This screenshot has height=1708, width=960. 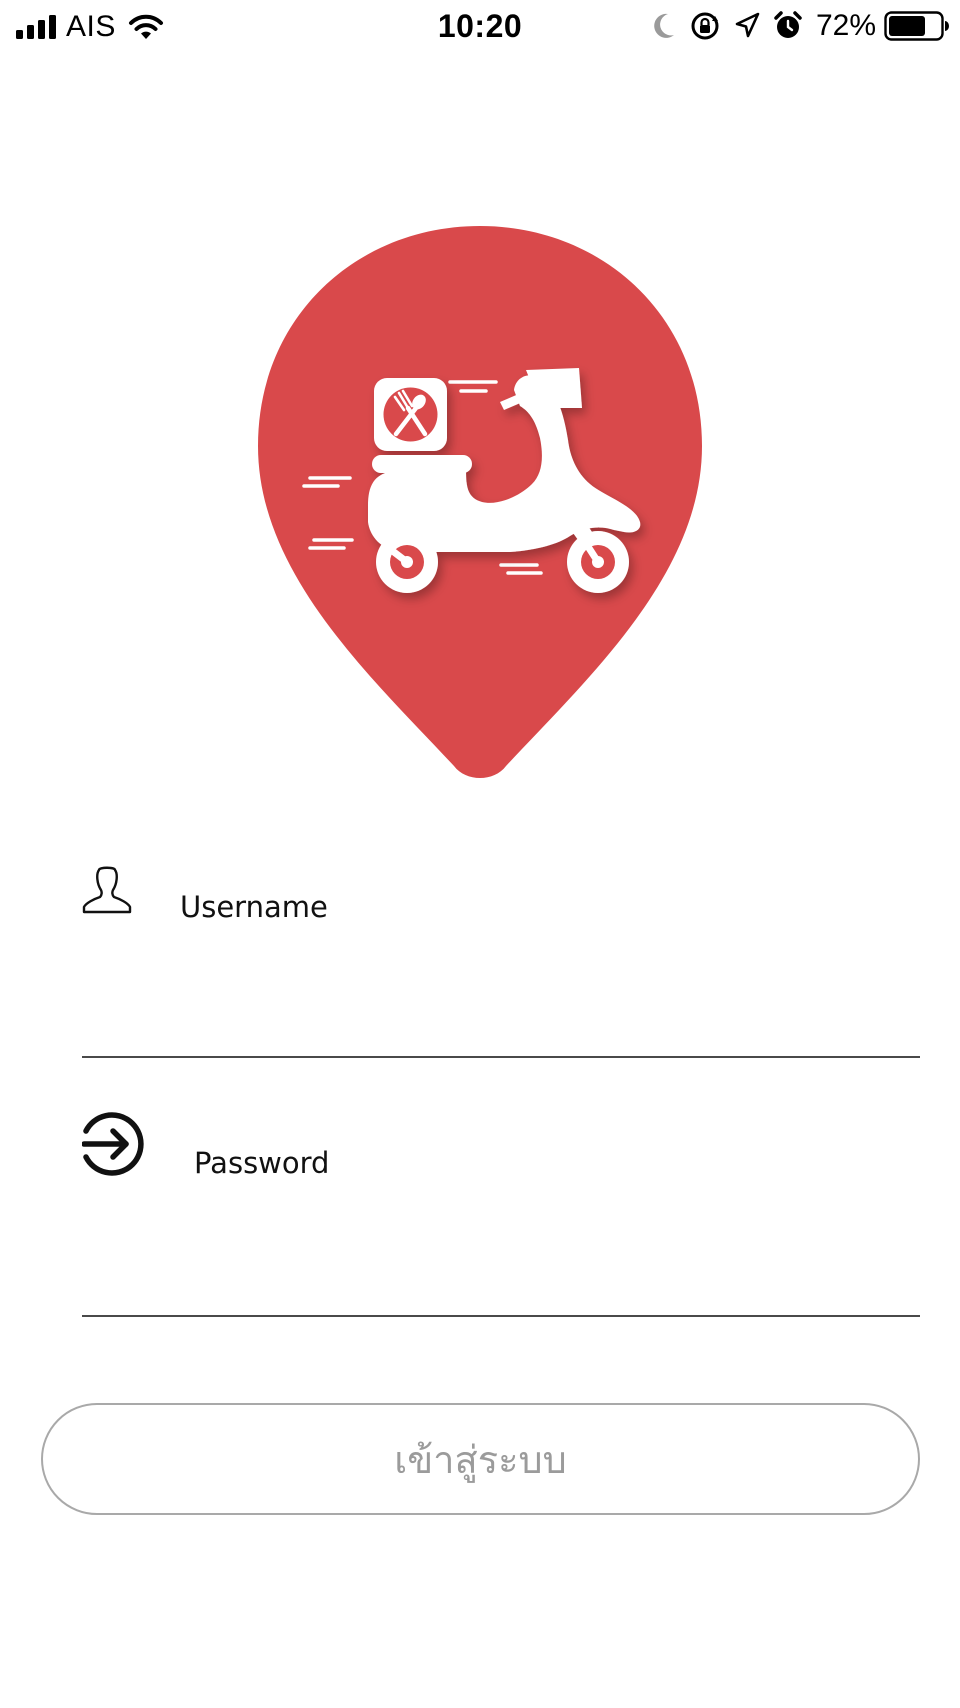 What do you see at coordinates (788, 24) in the screenshot?
I see `alarm-icon` at bounding box center [788, 24].